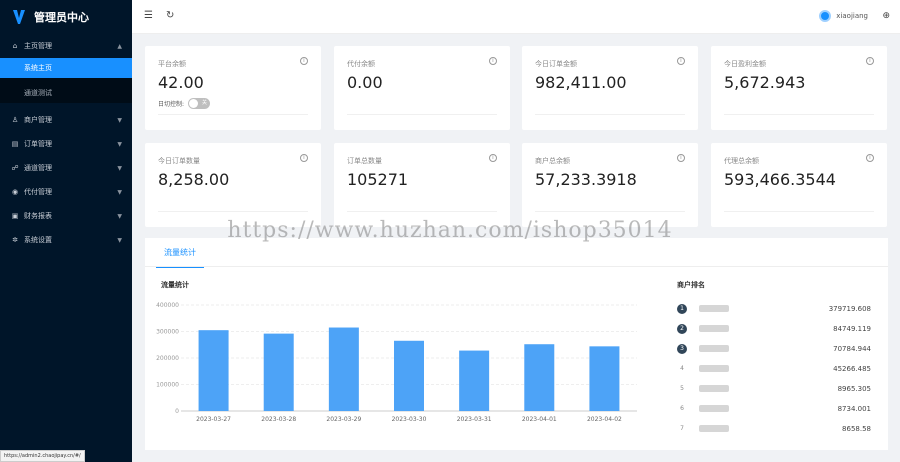 This screenshot has width=900, height=462. What do you see at coordinates (66, 80) in the screenshot?
I see `sidebar-submenu-home: 系统主页 通道测试` at bounding box center [66, 80].